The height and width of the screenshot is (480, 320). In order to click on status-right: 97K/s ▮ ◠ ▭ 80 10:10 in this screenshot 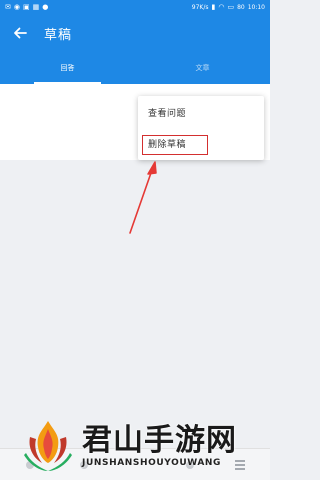, I will do `click(228, 6)`.